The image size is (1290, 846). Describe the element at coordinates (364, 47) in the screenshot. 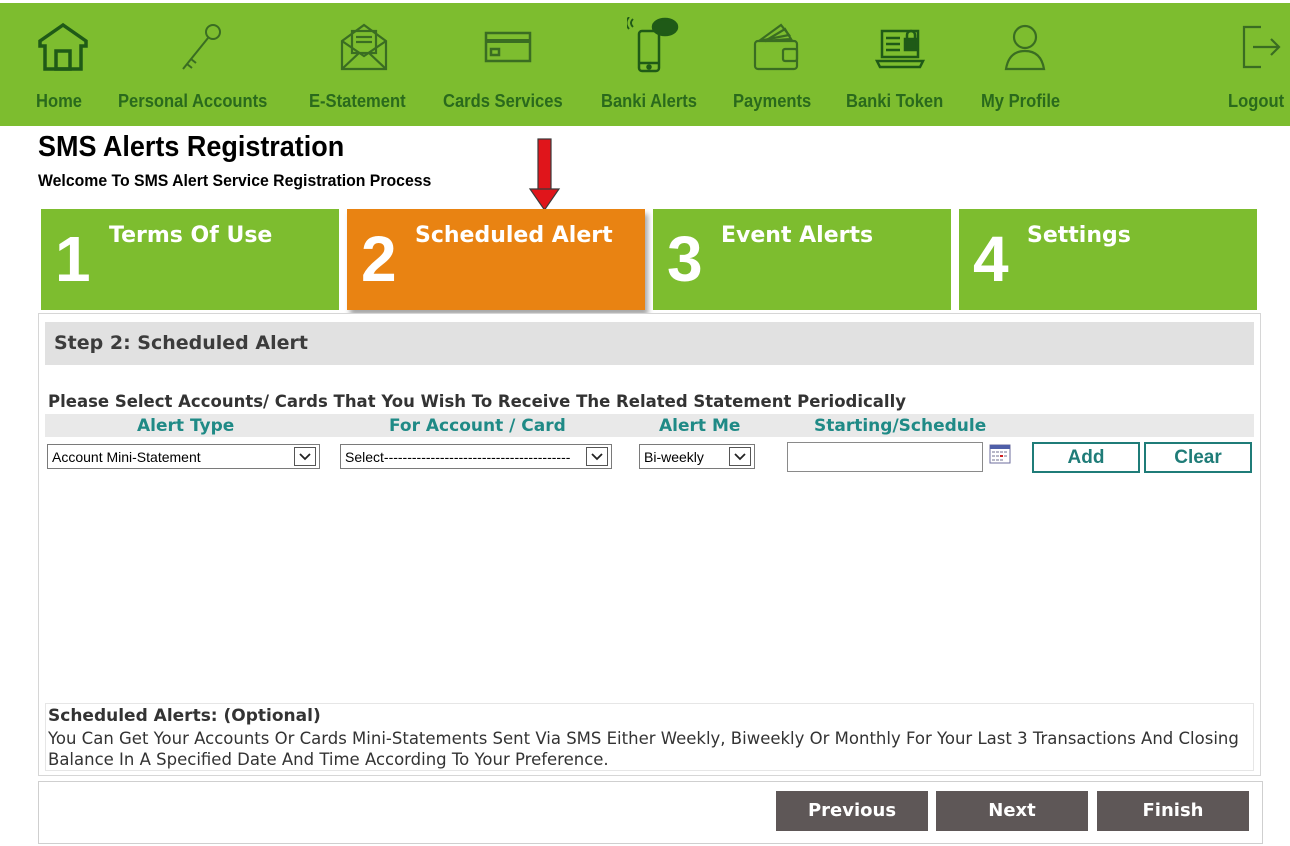

I see `envelope-icon` at that location.